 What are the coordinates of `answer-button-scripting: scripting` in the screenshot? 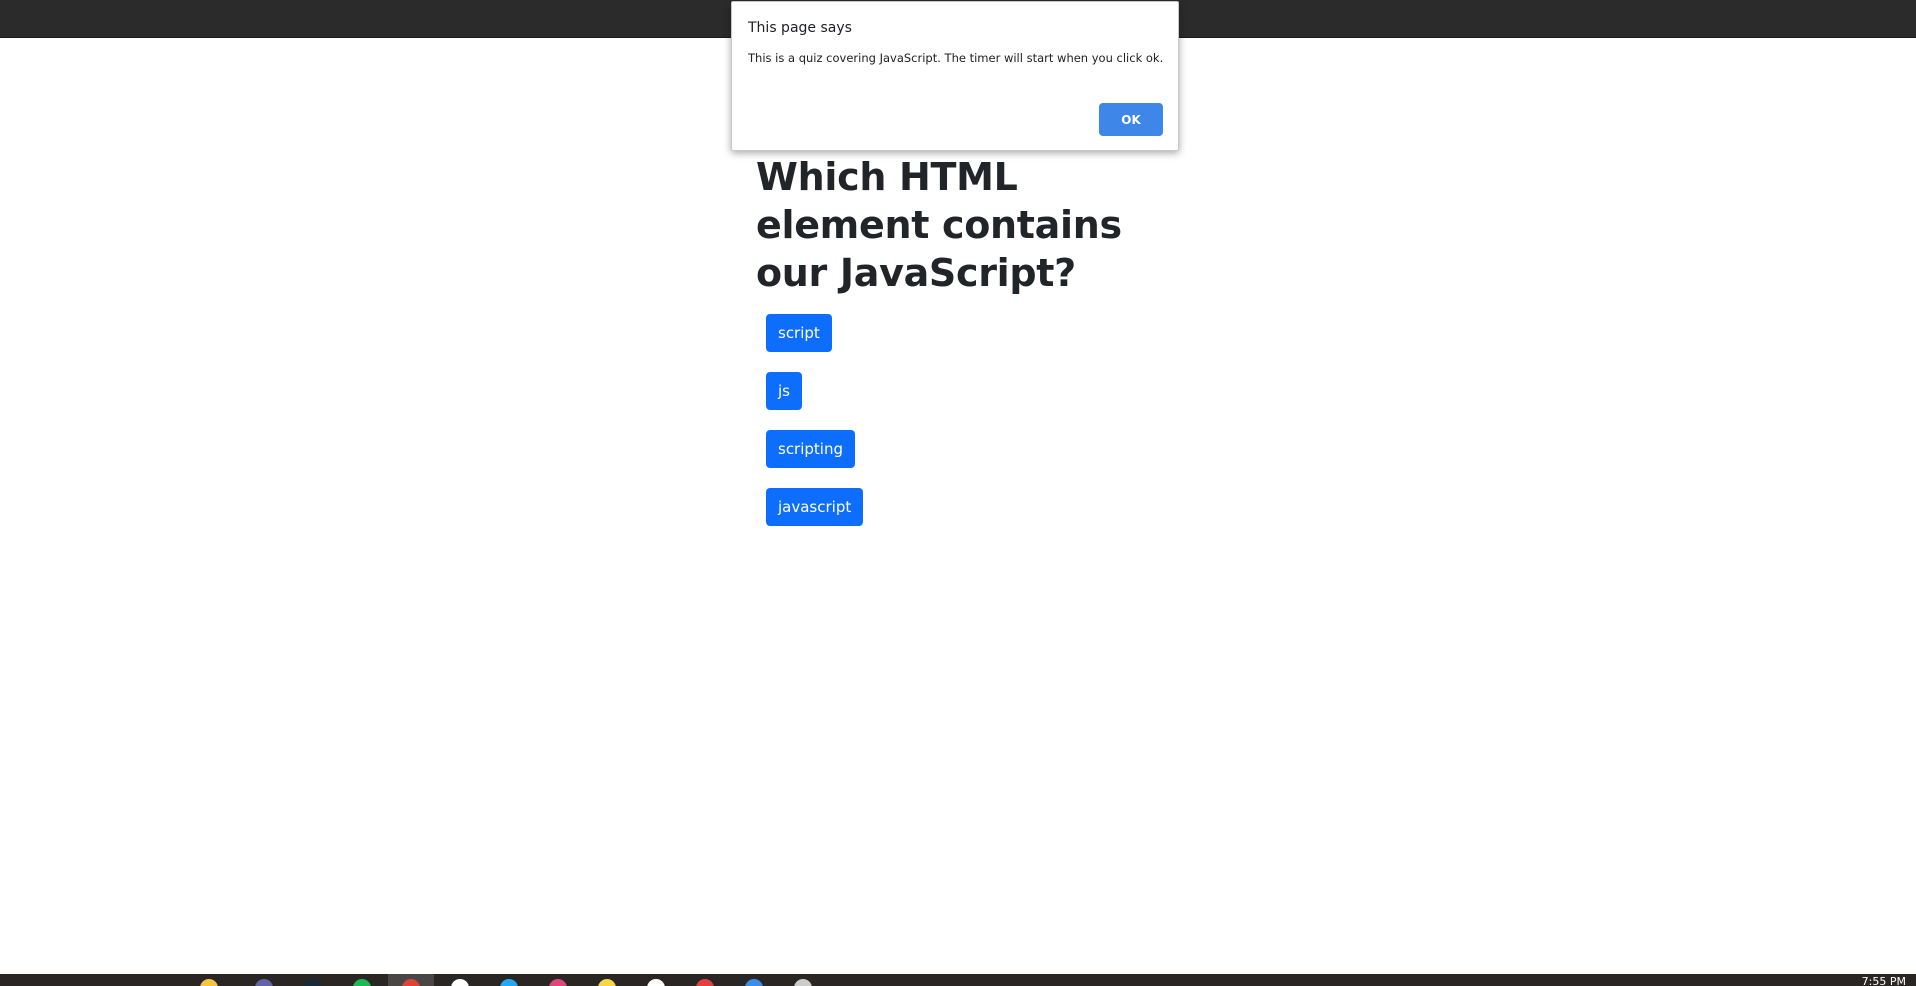 It's located at (810, 449).